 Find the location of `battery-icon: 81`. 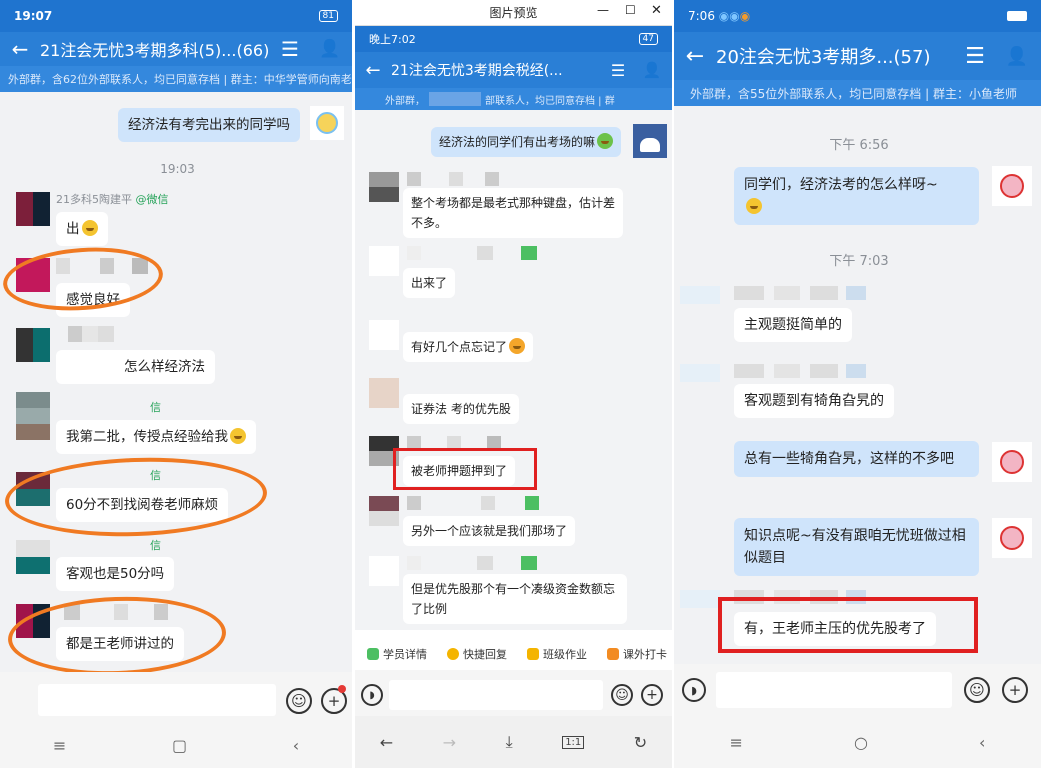

battery-icon: 81 is located at coordinates (328, 16).